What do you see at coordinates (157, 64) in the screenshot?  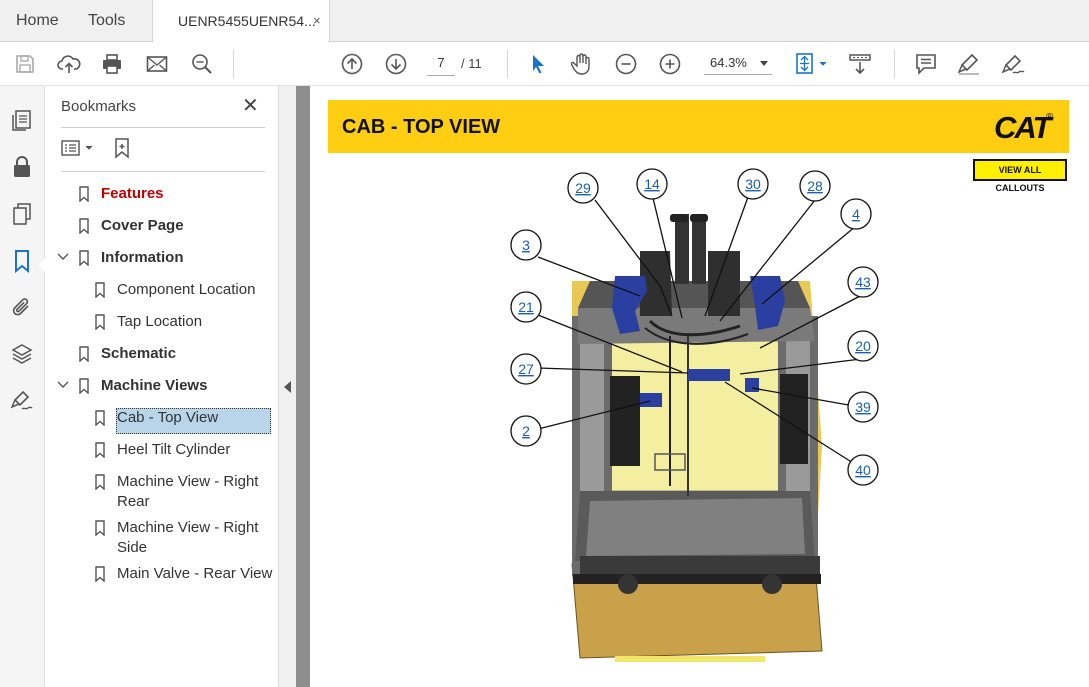 I see `email-icon` at bounding box center [157, 64].